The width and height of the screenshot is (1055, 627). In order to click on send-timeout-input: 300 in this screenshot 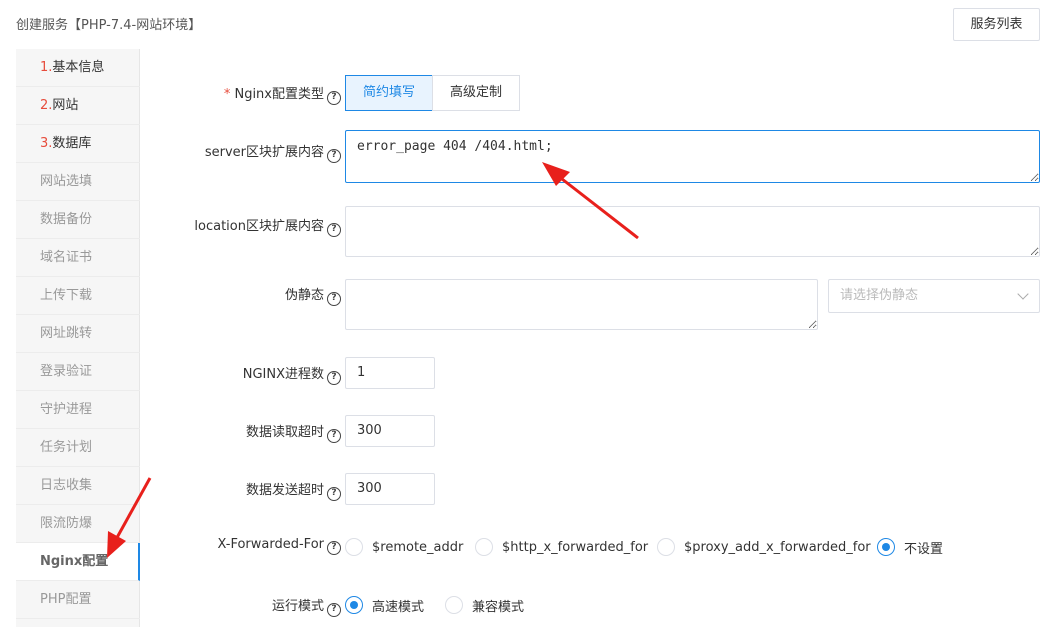, I will do `click(390, 489)`.